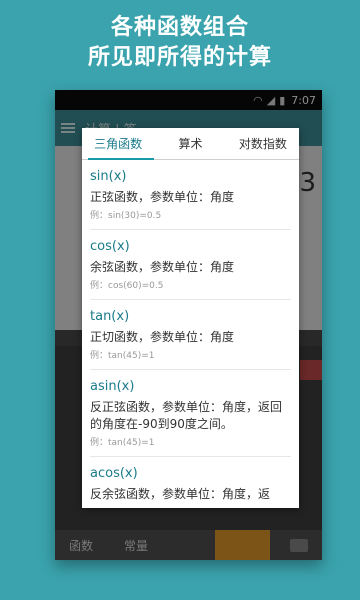  Describe the element at coordinates (114, 473) in the screenshot. I see `function-name: acos(x)` at that location.